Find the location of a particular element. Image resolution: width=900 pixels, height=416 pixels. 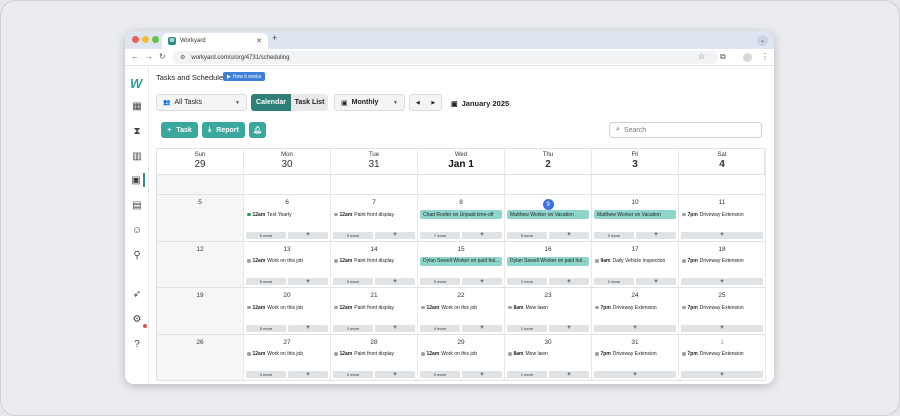

notifications-button: 🔔︎ is located at coordinates (257, 130).